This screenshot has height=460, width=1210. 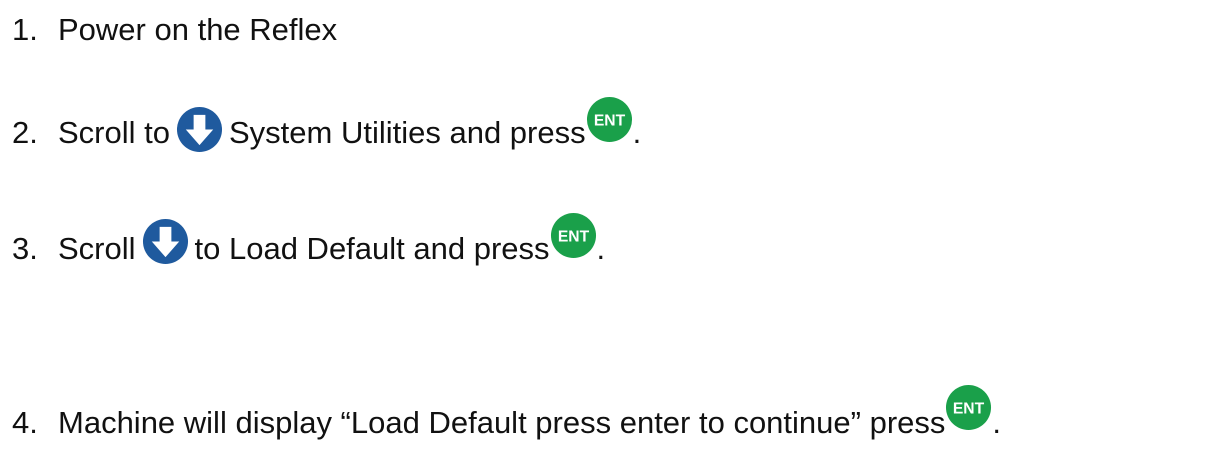 What do you see at coordinates (25, 422) in the screenshot?
I see `step-number: 4.` at bounding box center [25, 422].